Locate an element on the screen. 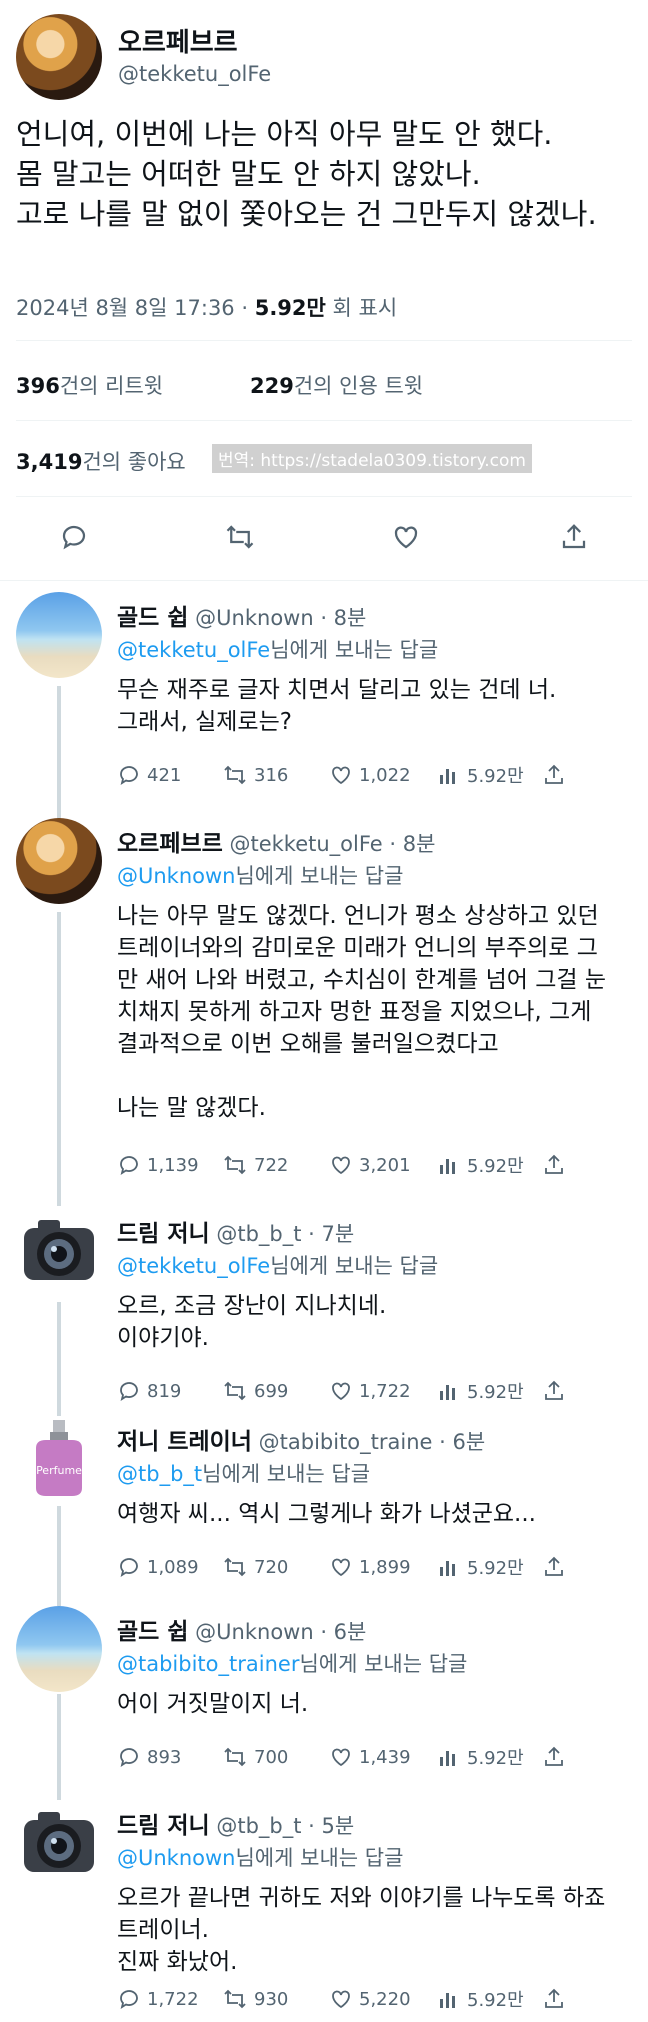  reply-name: 저니 트레이너 is located at coordinates (184, 1442).